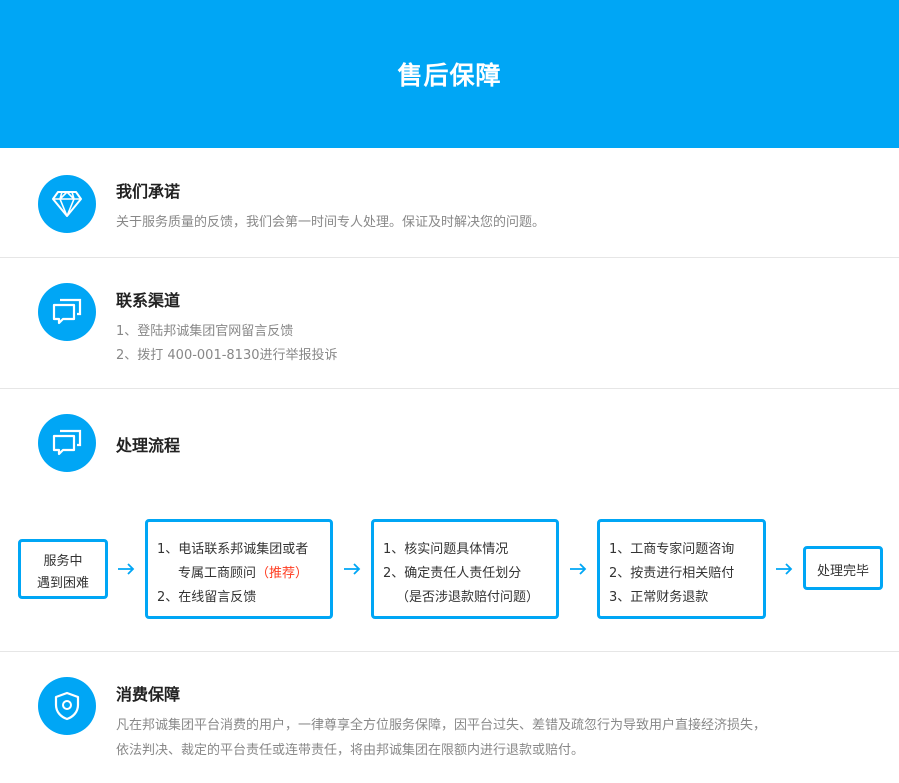 The width and height of the screenshot is (899, 783). I want to click on promise-text: 关于服务质量的反馈，我们会第一时间专人处理。保证及时解决您的问题。, so click(331, 222).